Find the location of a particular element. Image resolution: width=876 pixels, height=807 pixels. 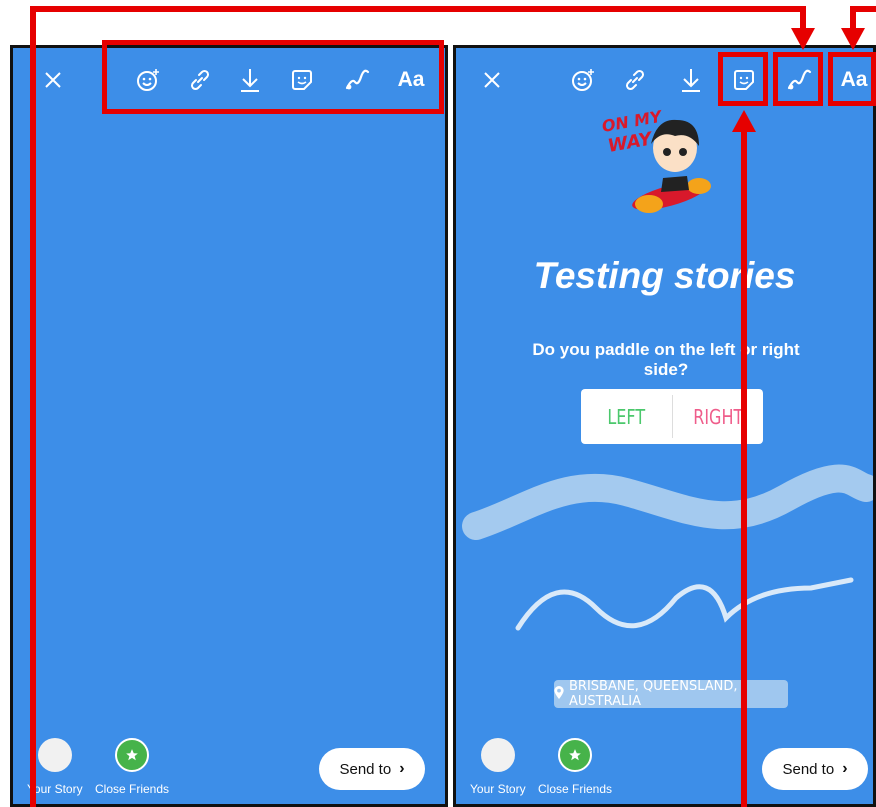

poll-sticker: LEFT RIGHT is located at coordinates (672, 416).